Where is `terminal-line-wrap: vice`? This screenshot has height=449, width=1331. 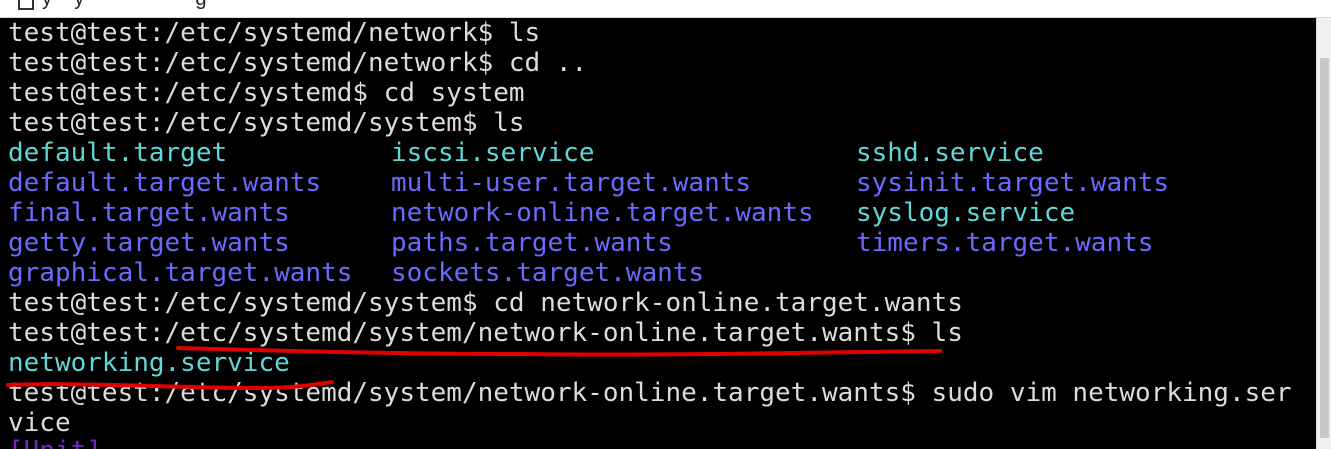
terminal-line-wrap: vice is located at coordinates (39, 423).